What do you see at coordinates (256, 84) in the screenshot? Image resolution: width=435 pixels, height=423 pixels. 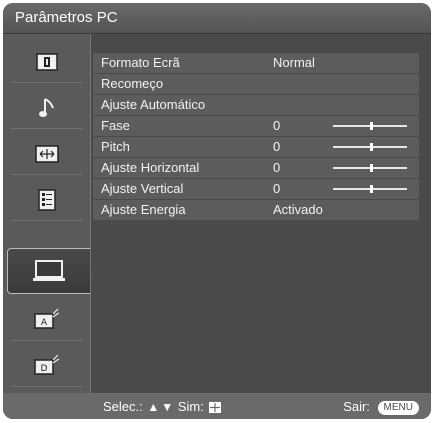 I see `setting-row-recomeco: Recomeço` at bounding box center [256, 84].